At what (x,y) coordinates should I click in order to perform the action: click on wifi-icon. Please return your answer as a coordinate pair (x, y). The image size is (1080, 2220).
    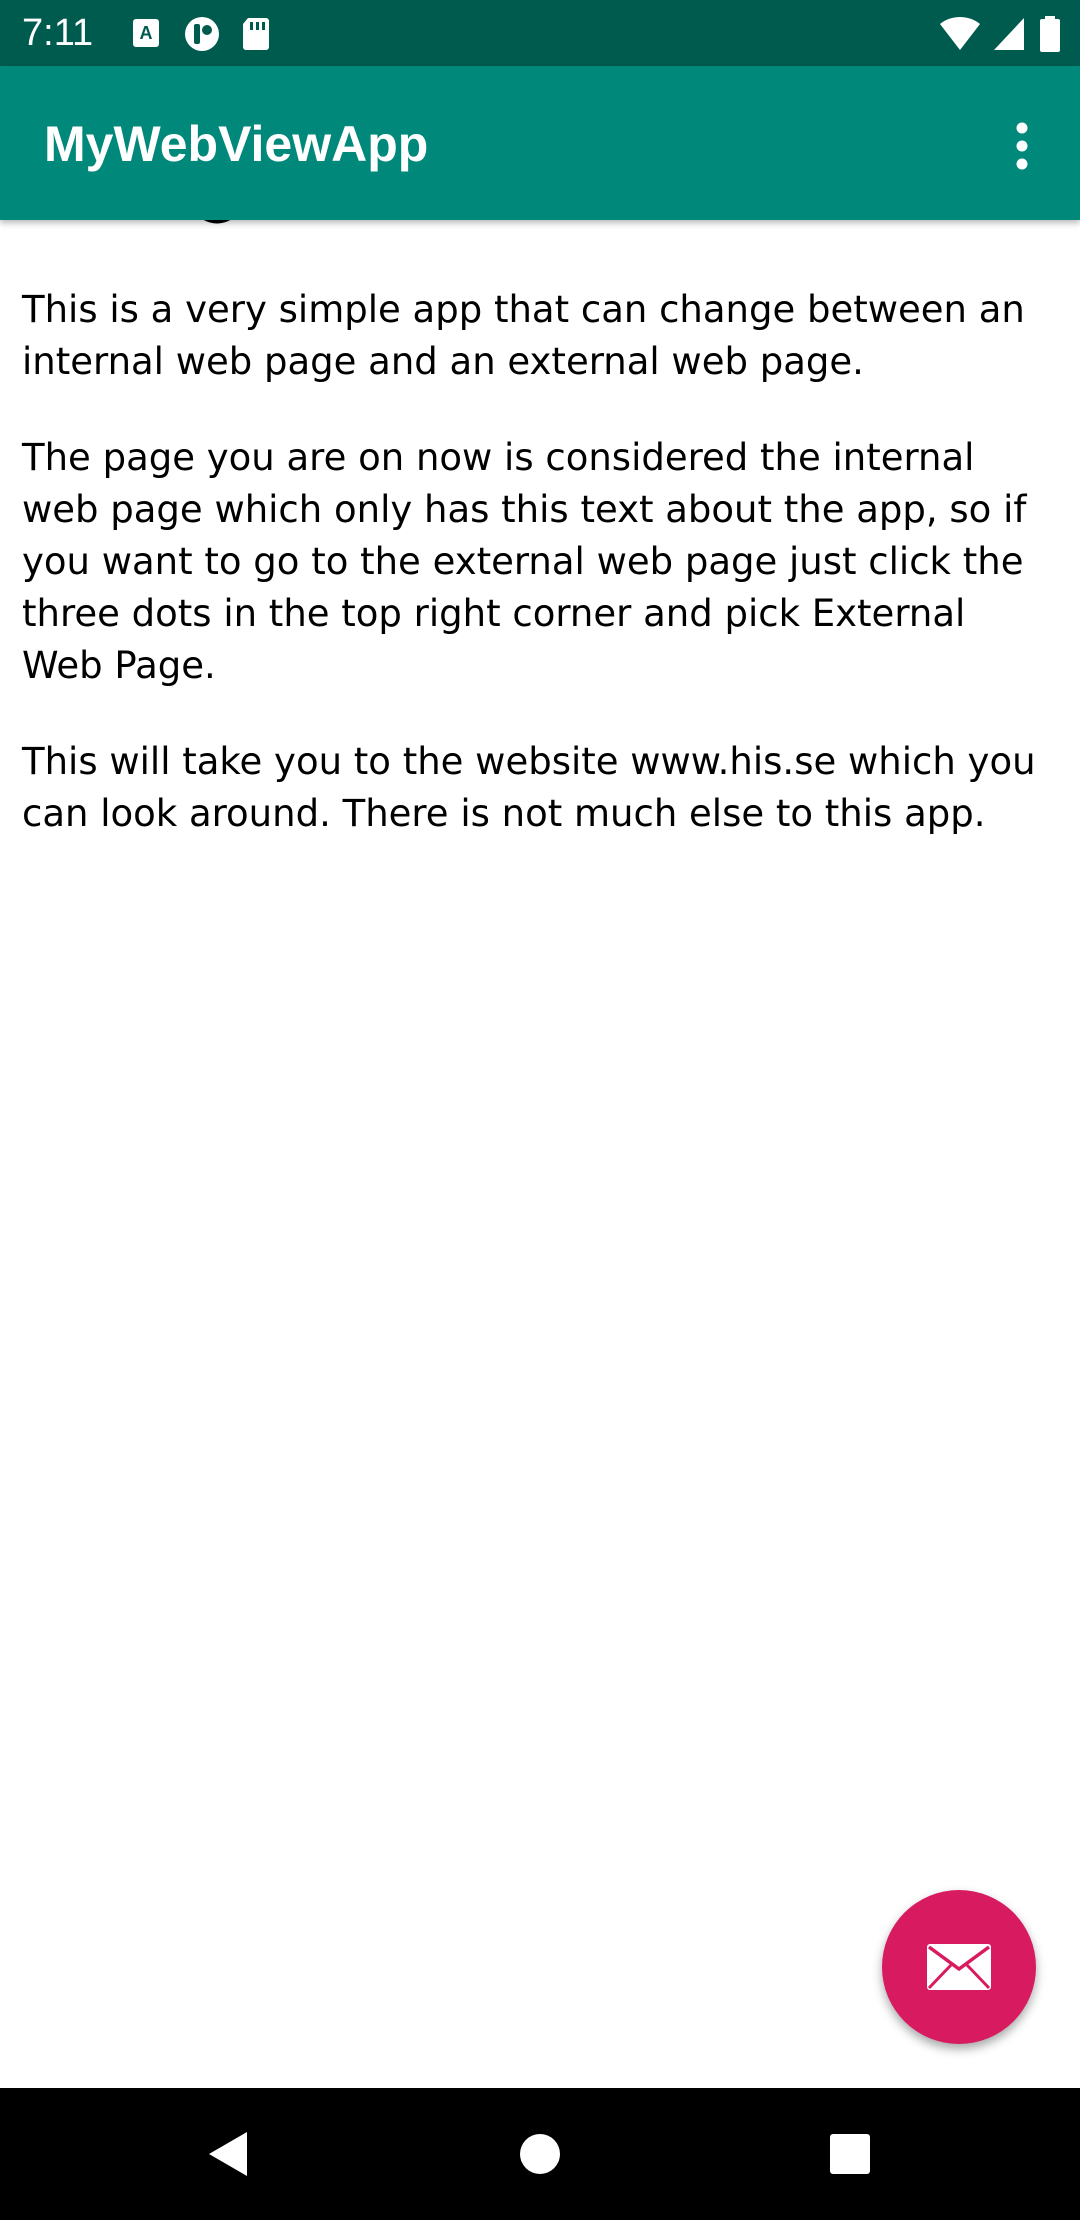
    Looking at the image, I should click on (960, 34).